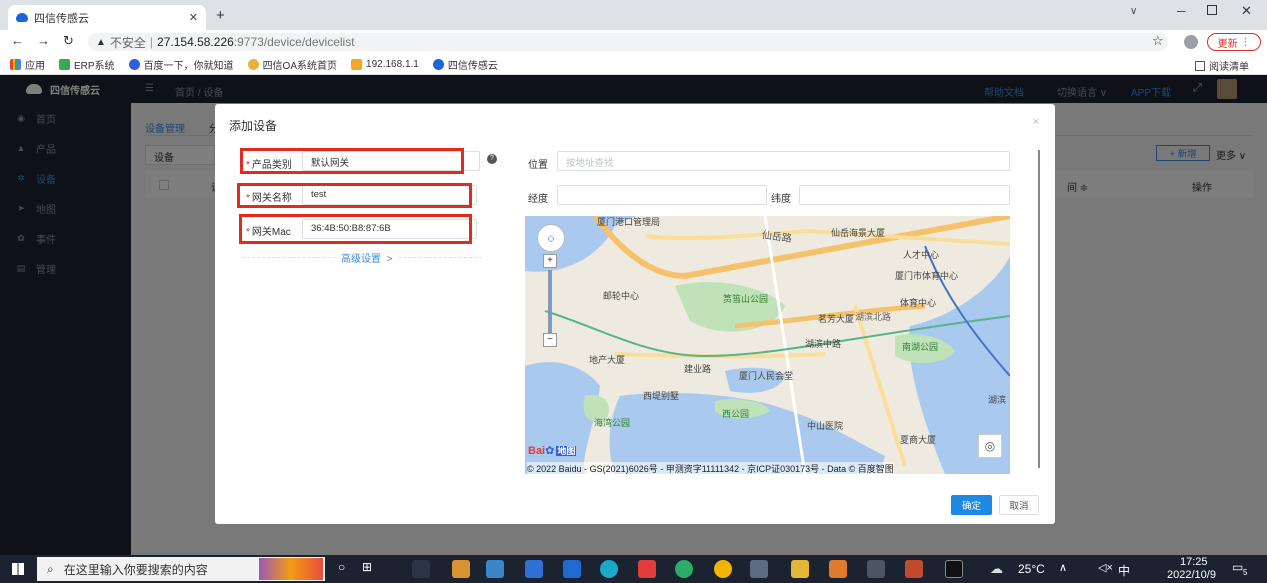 Image resolution: width=1267 pixels, height=583 pixels. What do you see at coordinates (193, 17) in the screenshot?
I see `close-tab-icon: ✕` at bounding box center [193, 17].